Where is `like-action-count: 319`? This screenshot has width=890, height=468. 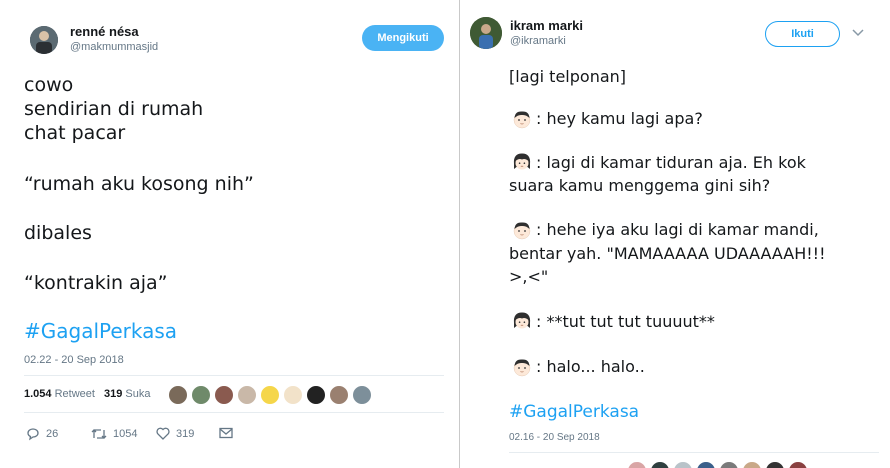
like-action-count: 319 is located at coordinates (185, 433).